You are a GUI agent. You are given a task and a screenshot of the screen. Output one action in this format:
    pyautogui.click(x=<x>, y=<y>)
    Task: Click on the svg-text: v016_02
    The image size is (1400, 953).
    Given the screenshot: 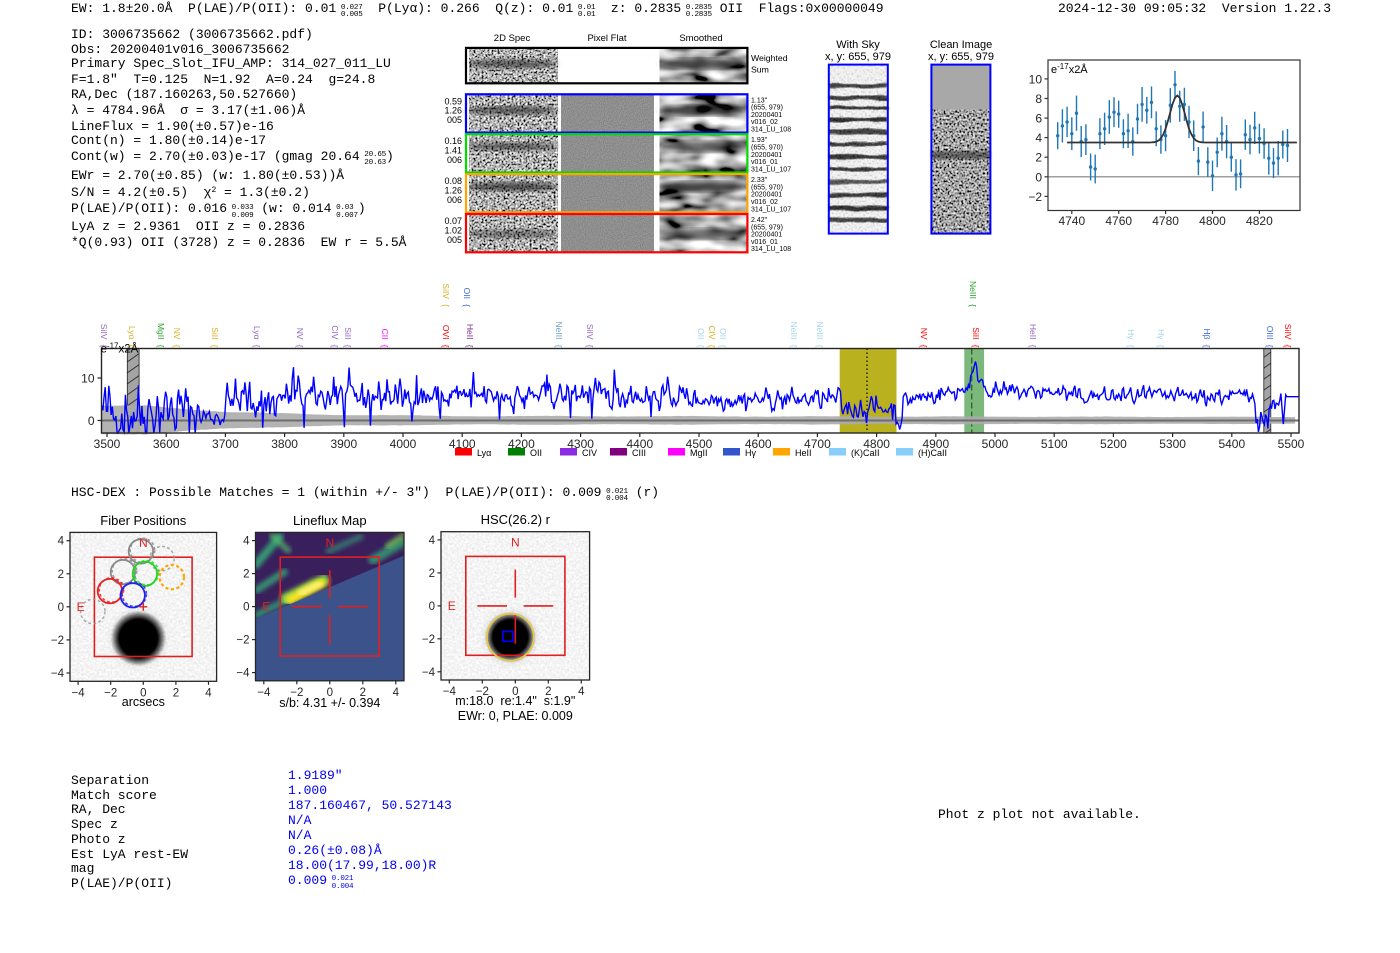 What is the action you would take?
    pyautogui.click(x=764, y=122)
    